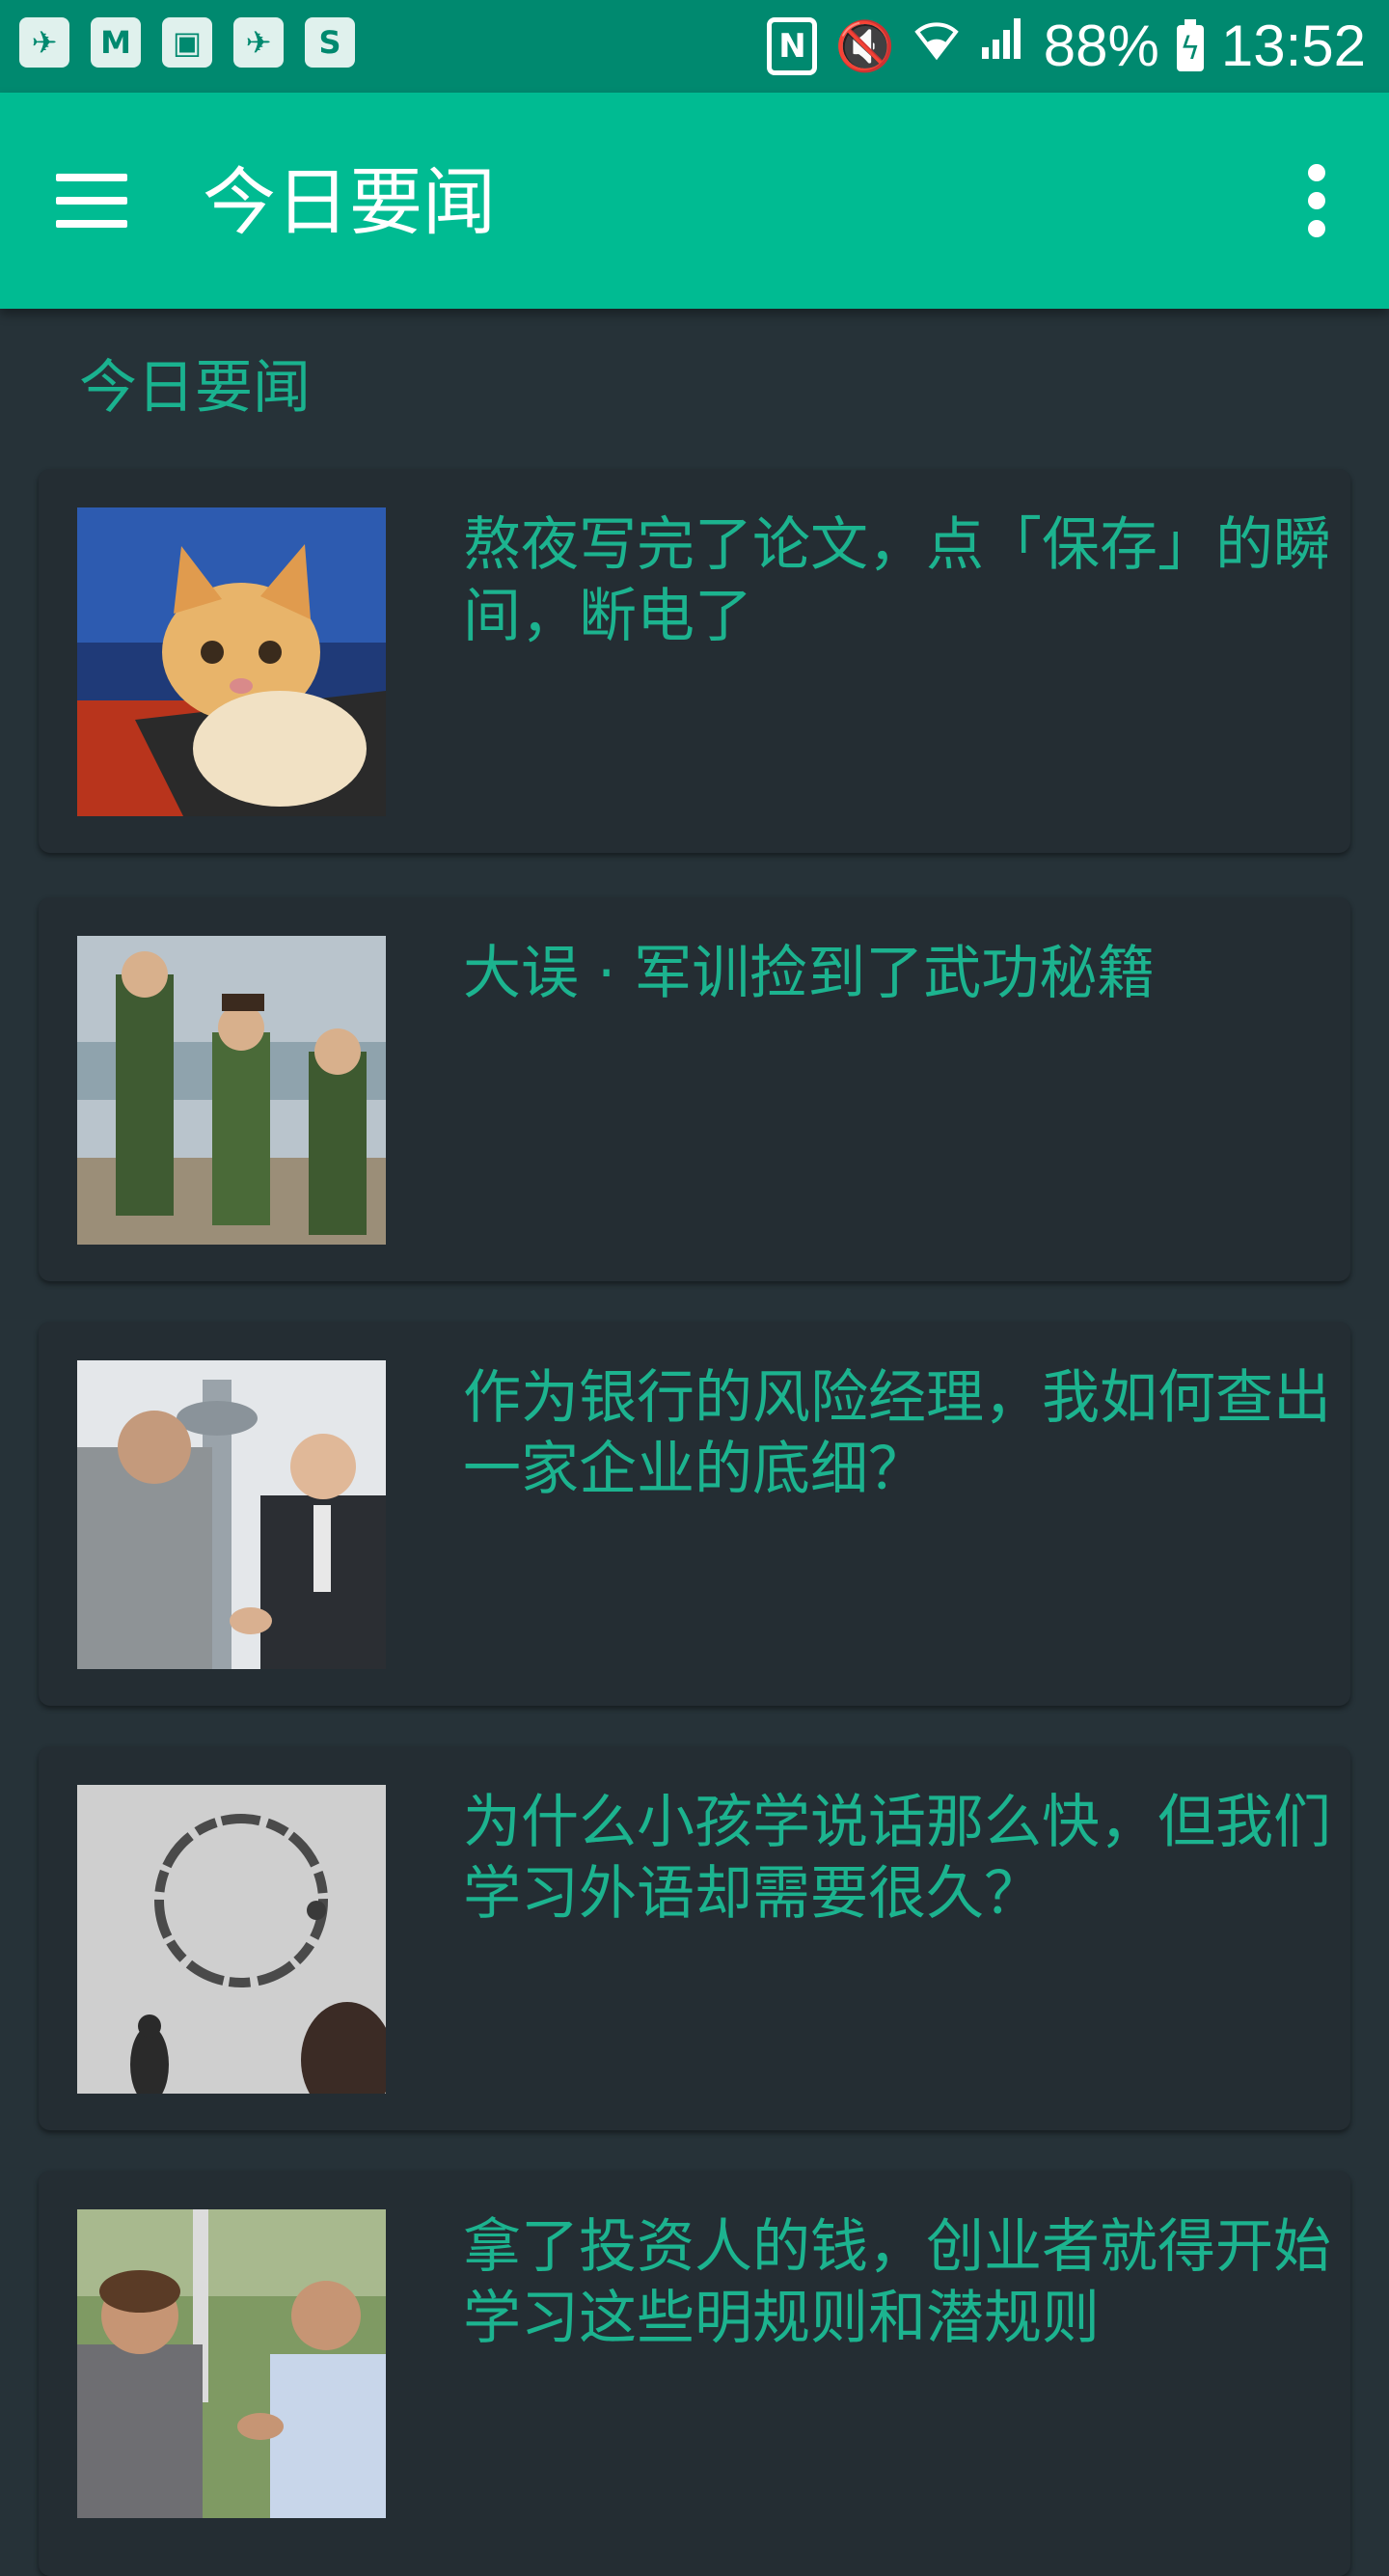  I want to click on story-card: 为什么小孩学说话那么快，但我们学习外语却需要很久？, so click(695, 1938).